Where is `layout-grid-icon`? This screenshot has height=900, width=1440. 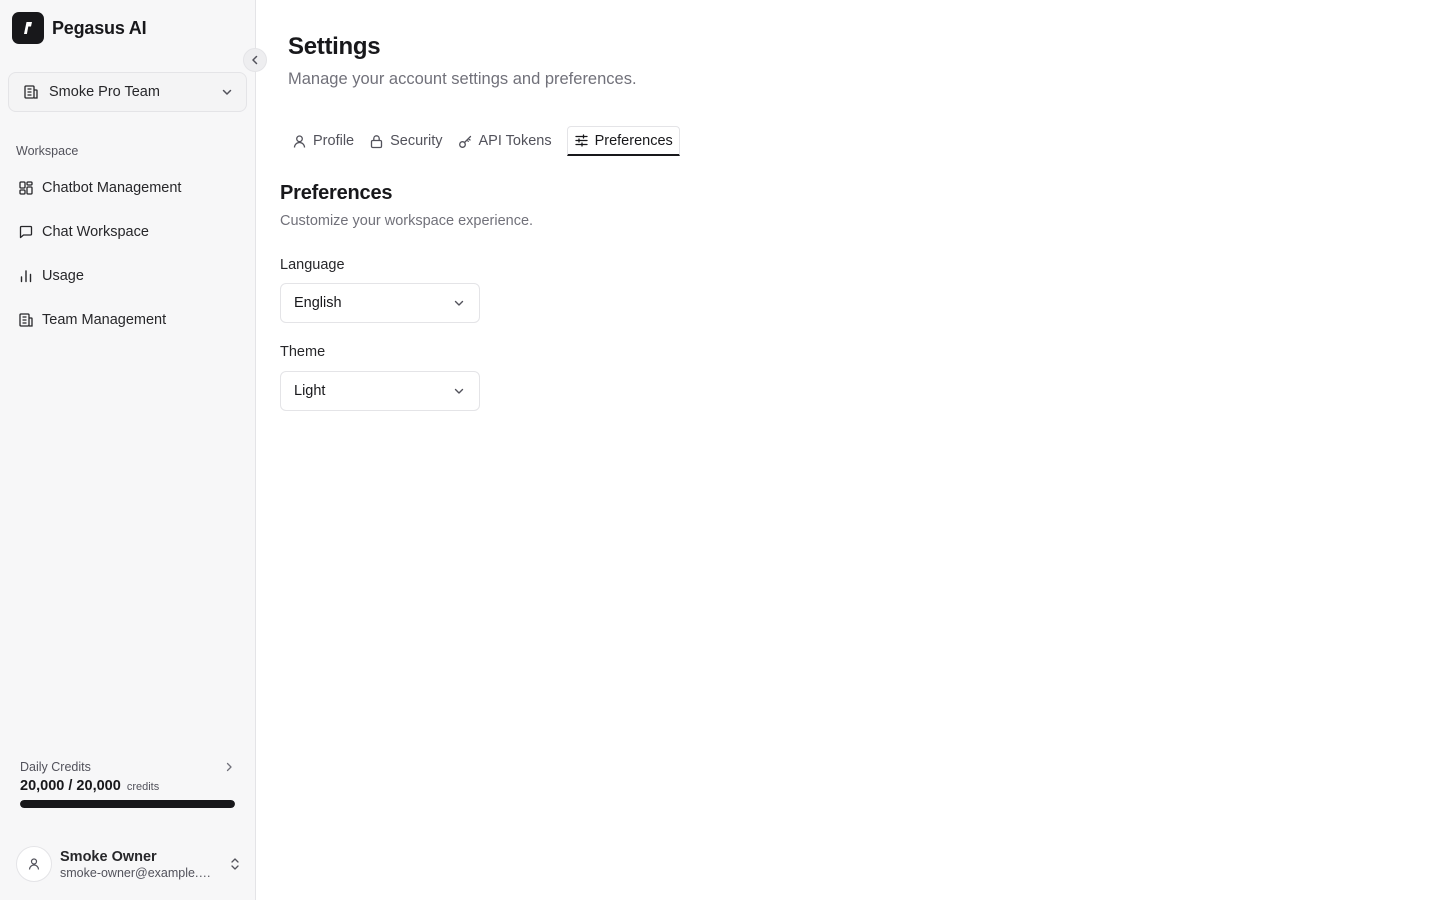
layout-grid-icon is located at coordinates (26, 188).